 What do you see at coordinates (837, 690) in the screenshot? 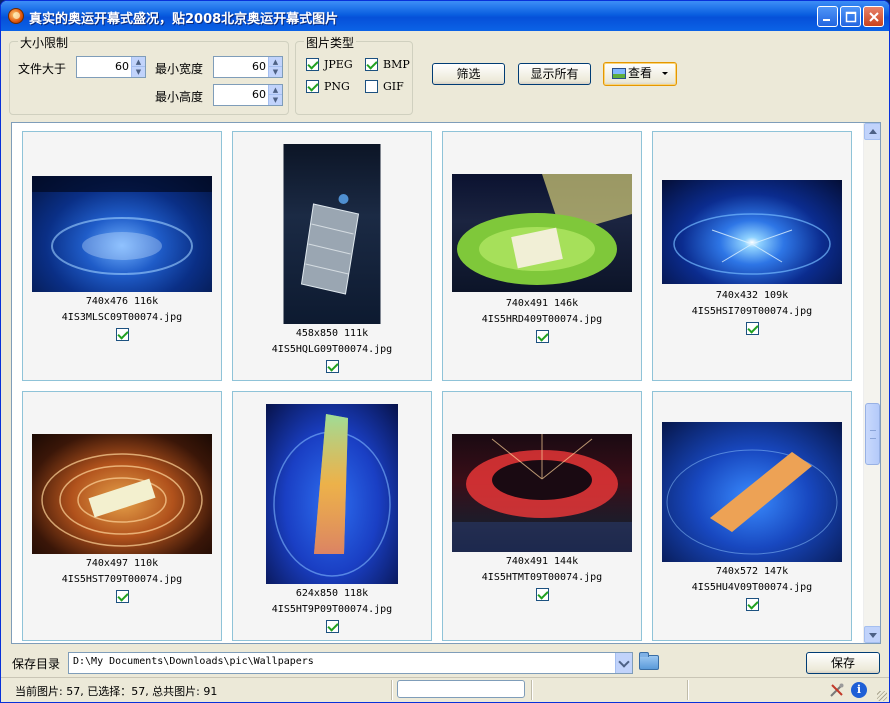
I see `tools-icon` at bounding box center [837, 690].